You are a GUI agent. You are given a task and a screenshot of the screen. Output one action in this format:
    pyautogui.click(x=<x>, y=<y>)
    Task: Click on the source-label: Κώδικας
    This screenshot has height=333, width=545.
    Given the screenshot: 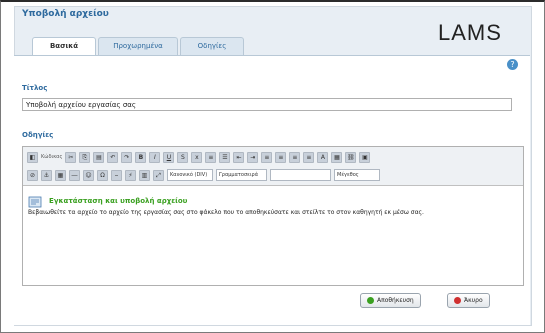 What is the action you would take?
    pyautogui.click(x=51, y=157)
    